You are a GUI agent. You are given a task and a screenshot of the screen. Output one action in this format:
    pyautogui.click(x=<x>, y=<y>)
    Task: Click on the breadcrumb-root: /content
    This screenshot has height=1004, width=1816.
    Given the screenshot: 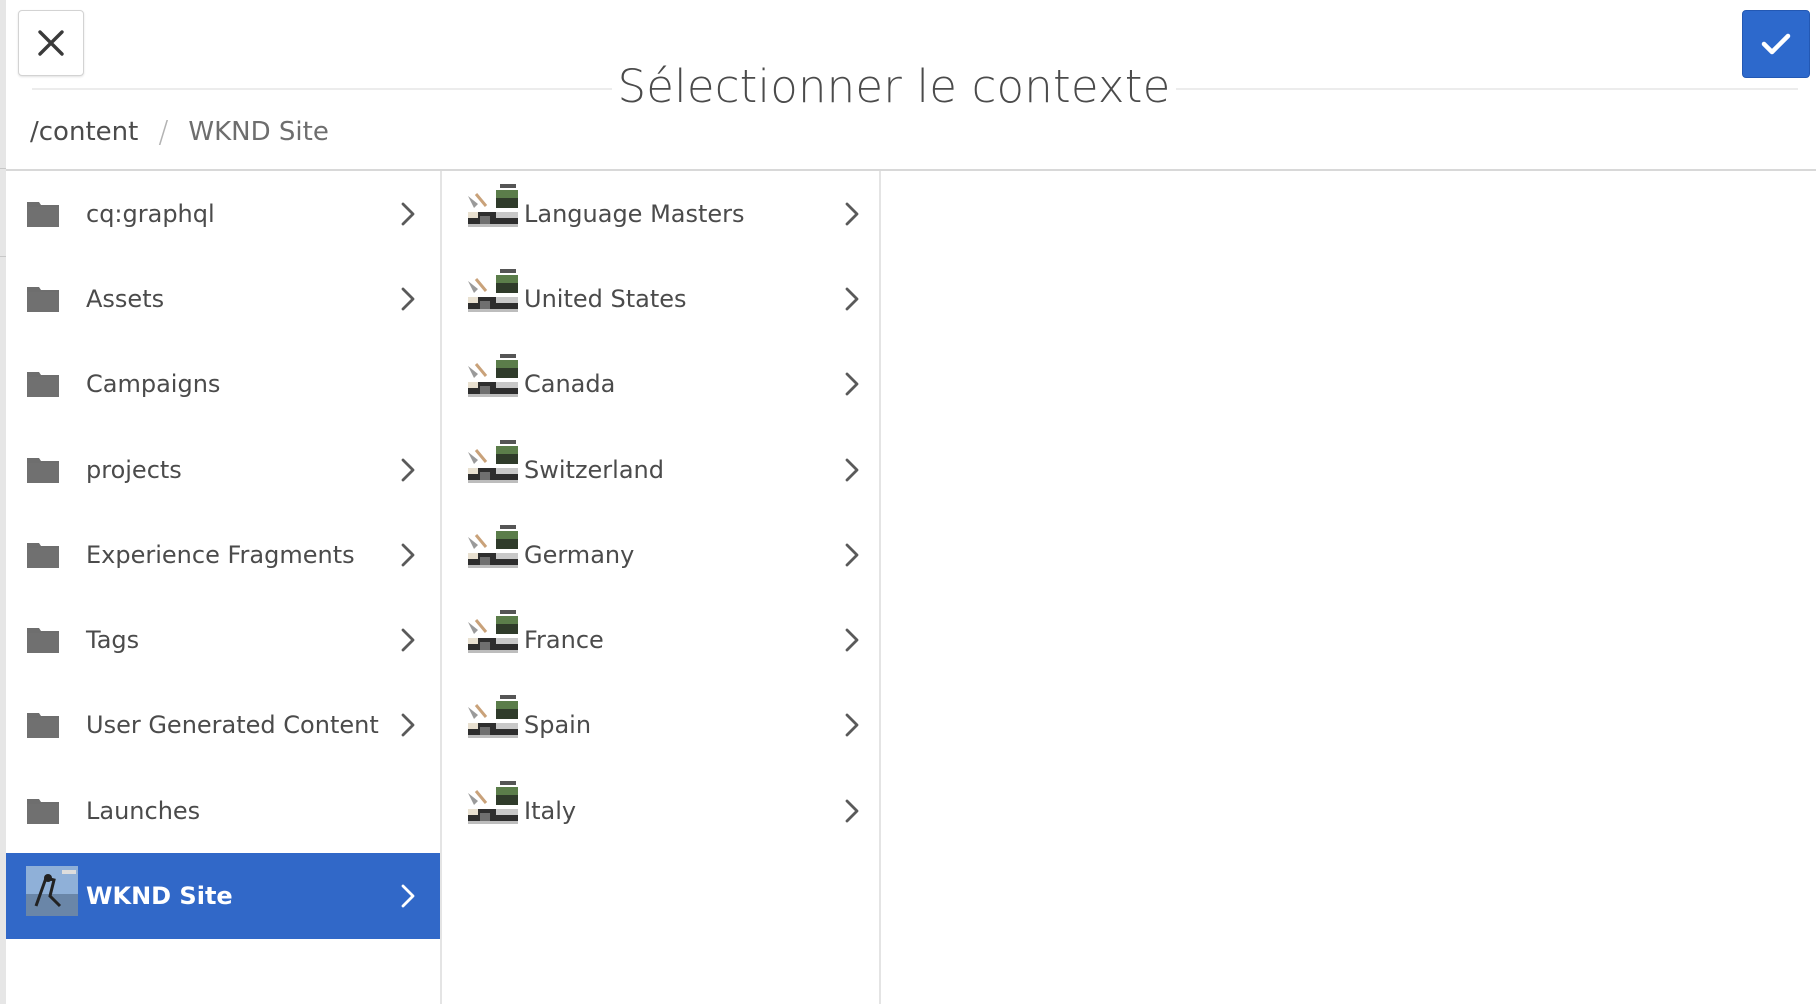 What is the action you would take?
    pyautogui.click(x=84, y=132)
    